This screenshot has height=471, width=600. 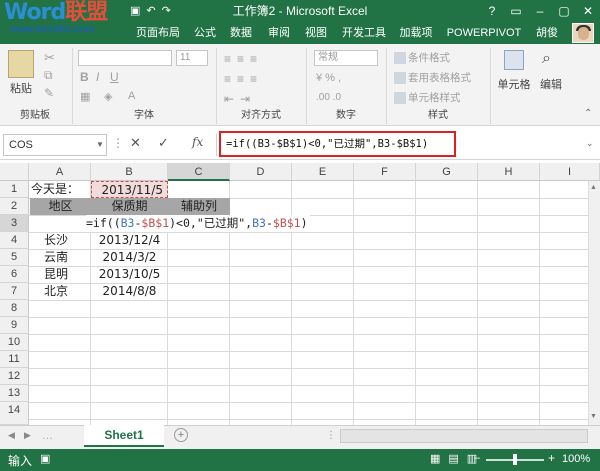 What do you see at coordinates (166, 11) in the screenshot?
I see `redo-icon: ↷` at bounding box center [166, 11].